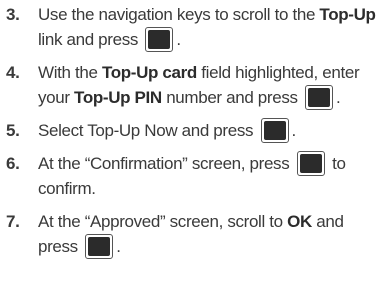 The image size is (381, 294). Describe the element at coordinates (13, 221) in the screenshot. I see `step-number: 7.` at that location.